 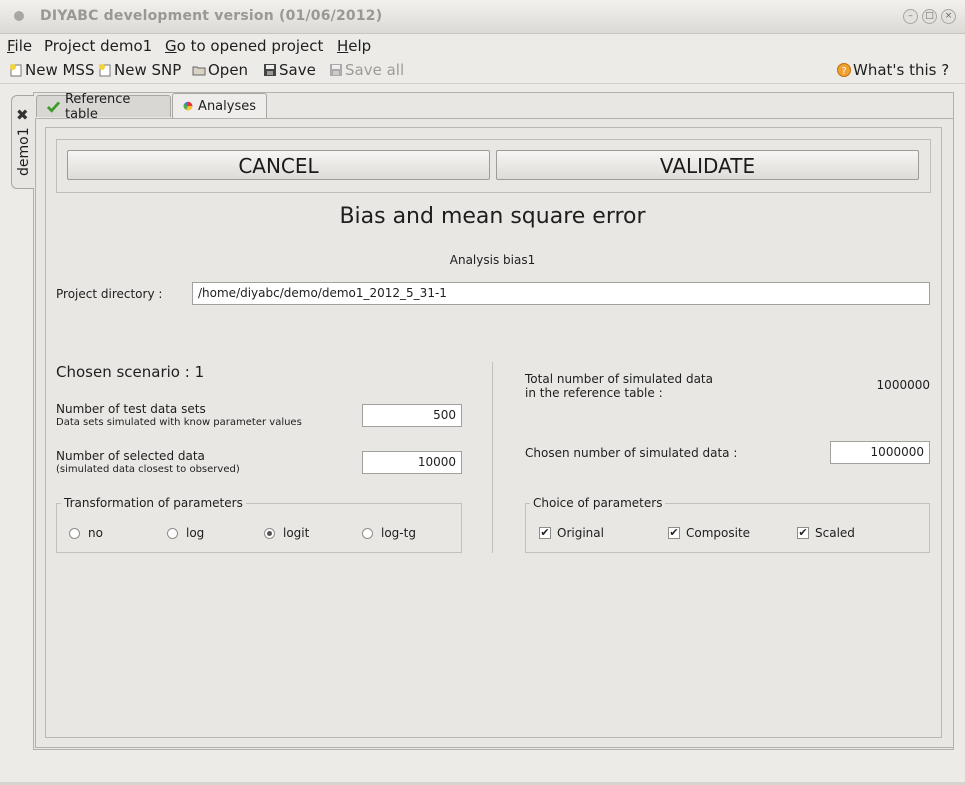 I want to click on menu-file: File, so click(x=19, y=46).